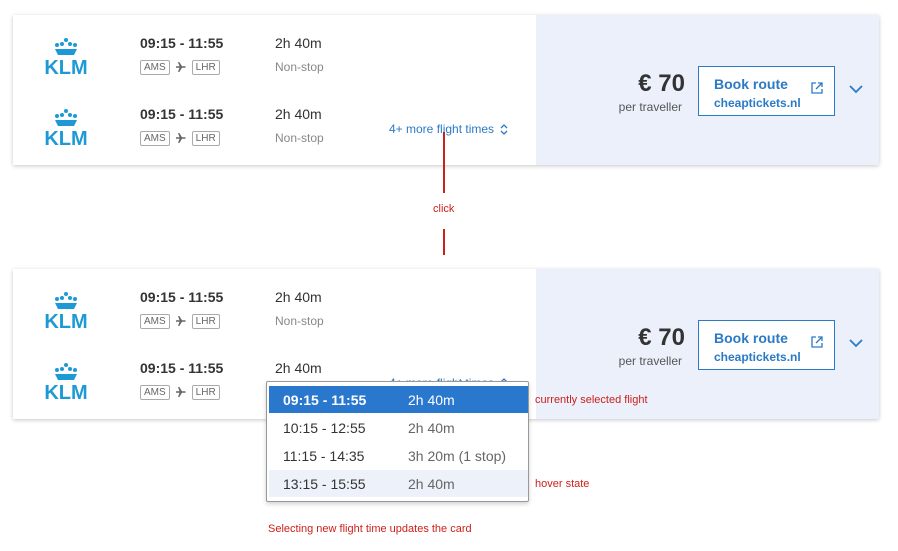  What do you see at coordinates (324, 456) in the screenshot?
I see `option-times: 11:15 - 14:35` at bounding box center [324, 456].